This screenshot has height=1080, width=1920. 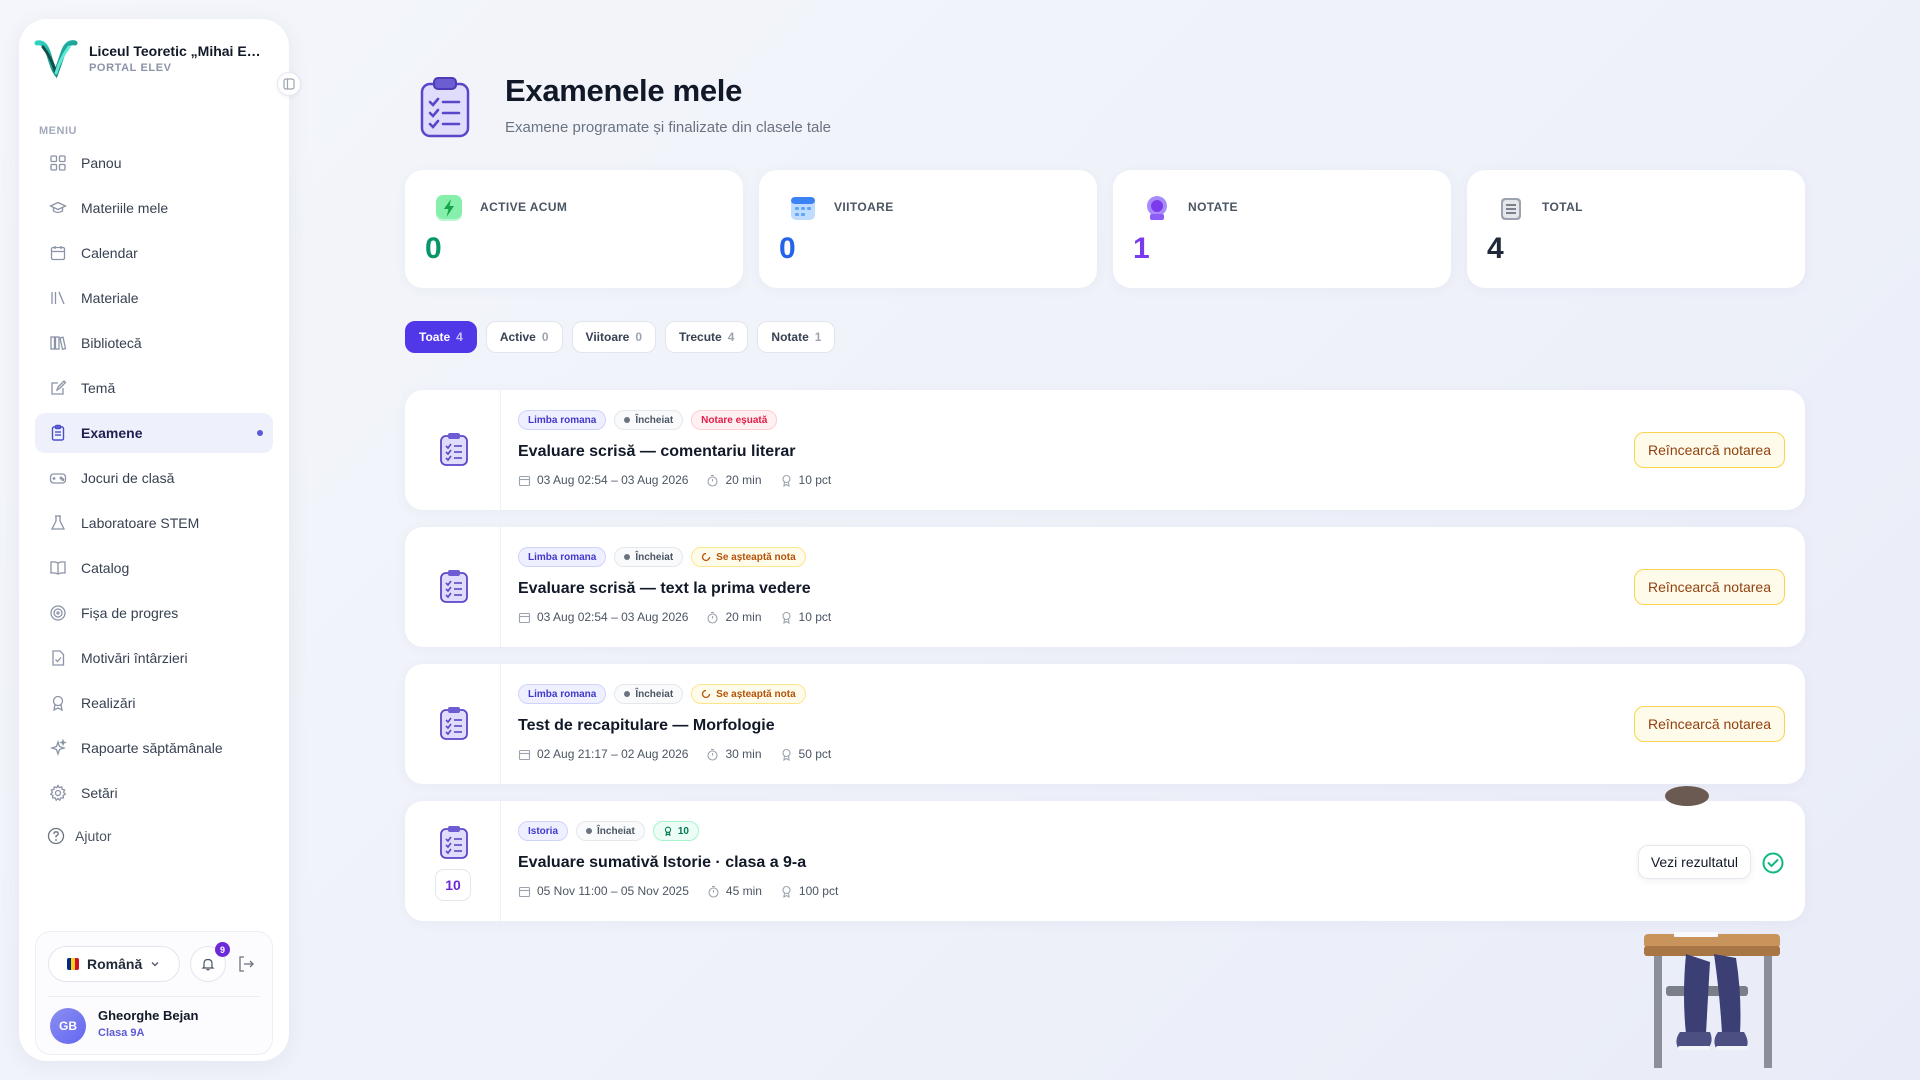 What do you see at coordinates (543, 831) in the screenshot?
I see `subject-badge: Istoria` at bounding box center [543, 831].